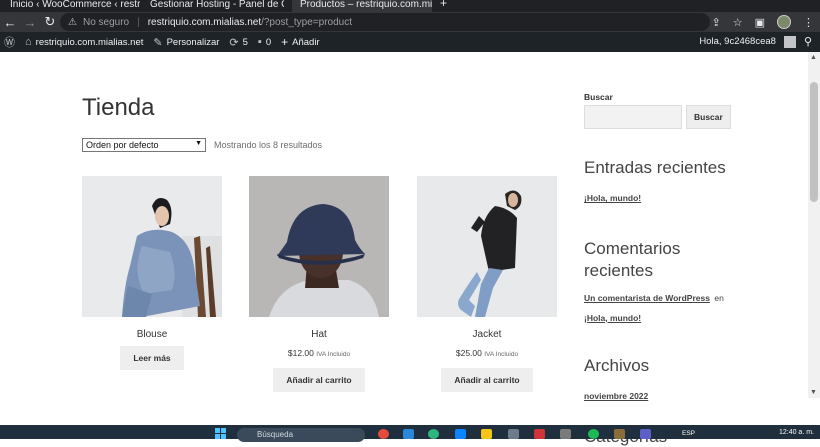 The image size is (820, 447). Describe the element at coordinates (245, 42) in the screenshot. I see `updates-count: 5` at that location.